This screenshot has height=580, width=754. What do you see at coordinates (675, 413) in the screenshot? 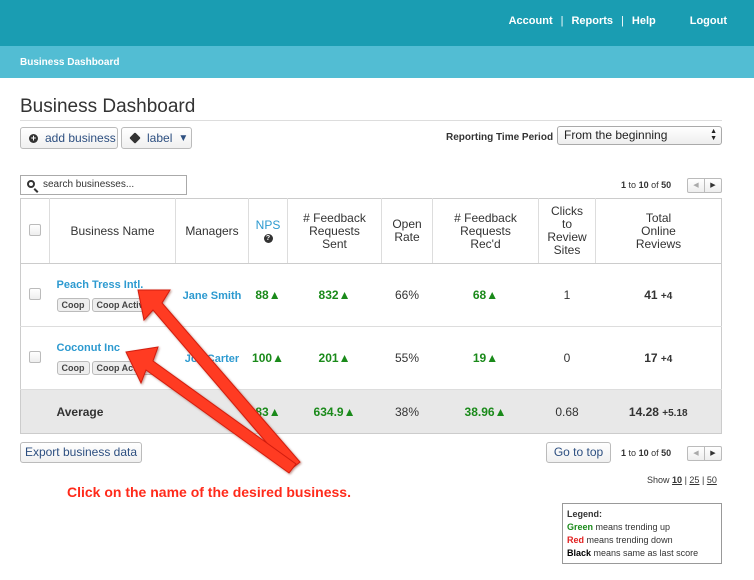
I see `avg-total-delta: +5.18` at bounding box center [675, 413].